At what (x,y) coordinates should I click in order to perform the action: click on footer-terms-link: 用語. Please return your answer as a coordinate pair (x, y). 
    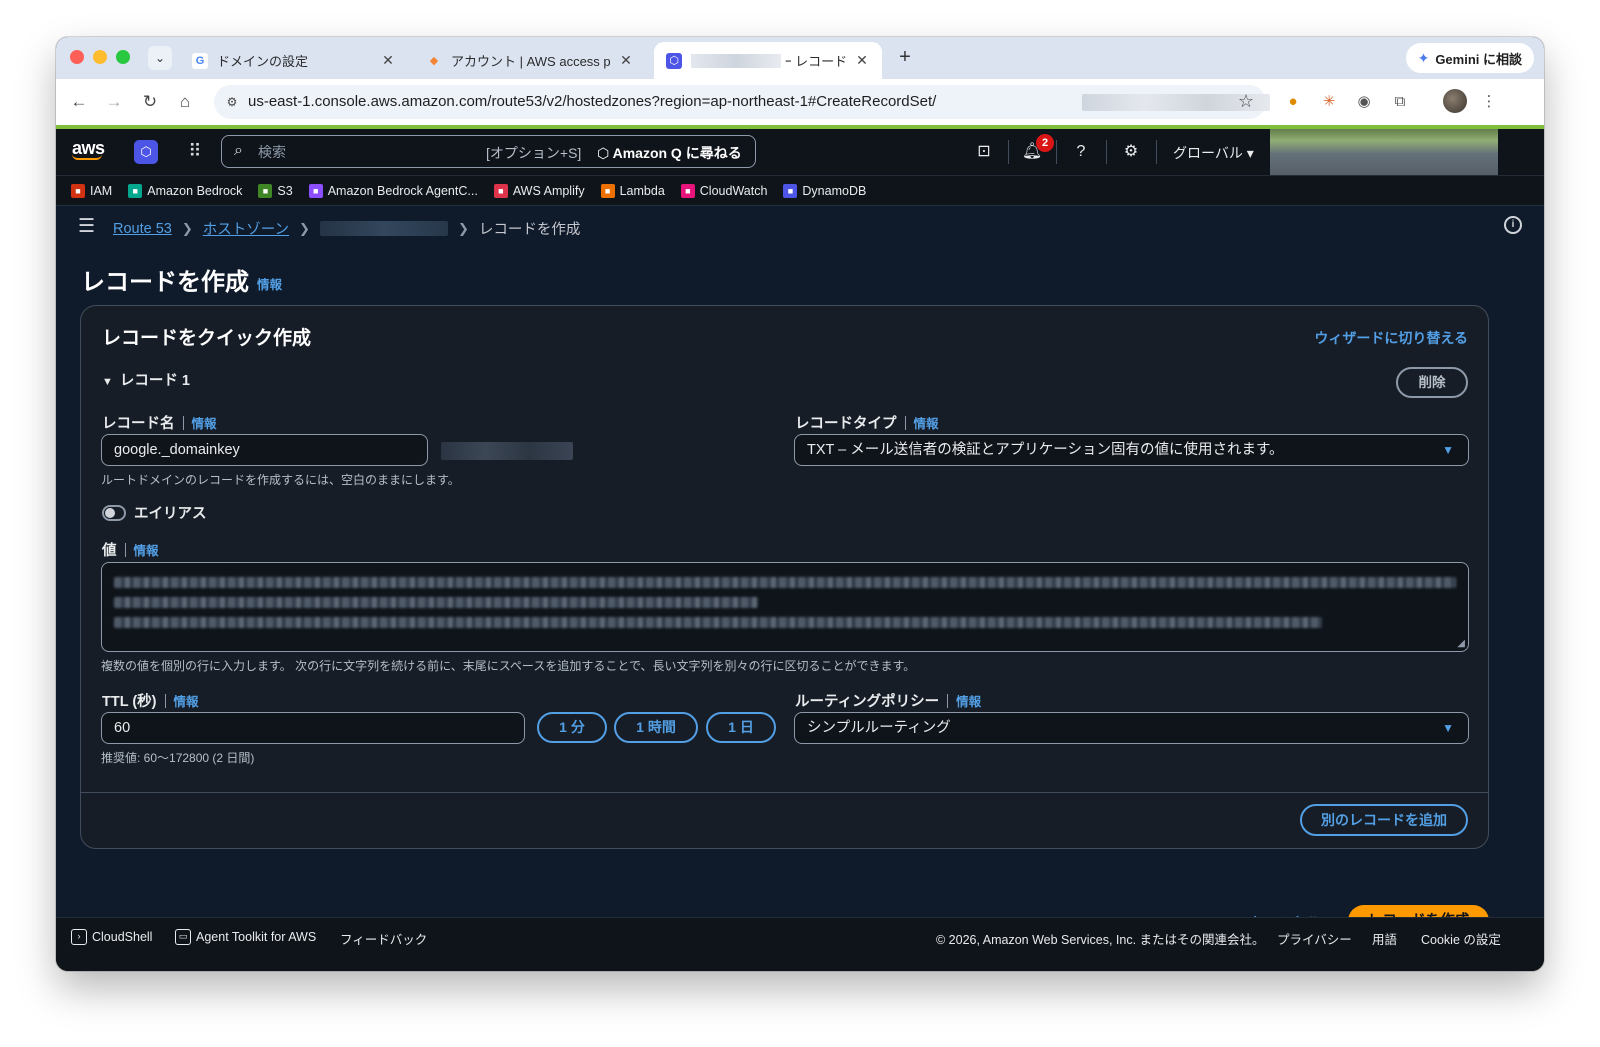
    Looking at the image, I should click on (1384, 938).